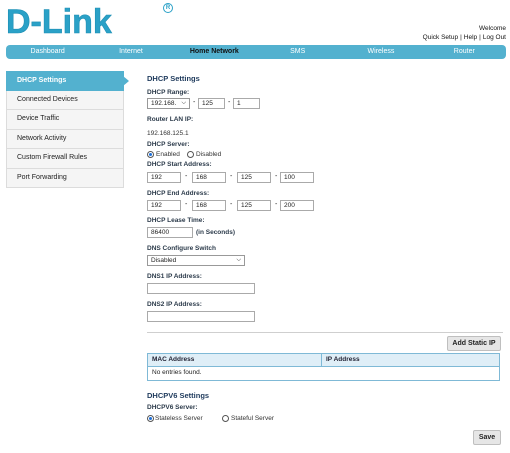 Image resolution: width=510 pixels, height=453 pixels. What do you see at coordinates (47, 52) in the screenshot?
I see `nav-dashboard: Dashboard` at bounding box center [47, 52].